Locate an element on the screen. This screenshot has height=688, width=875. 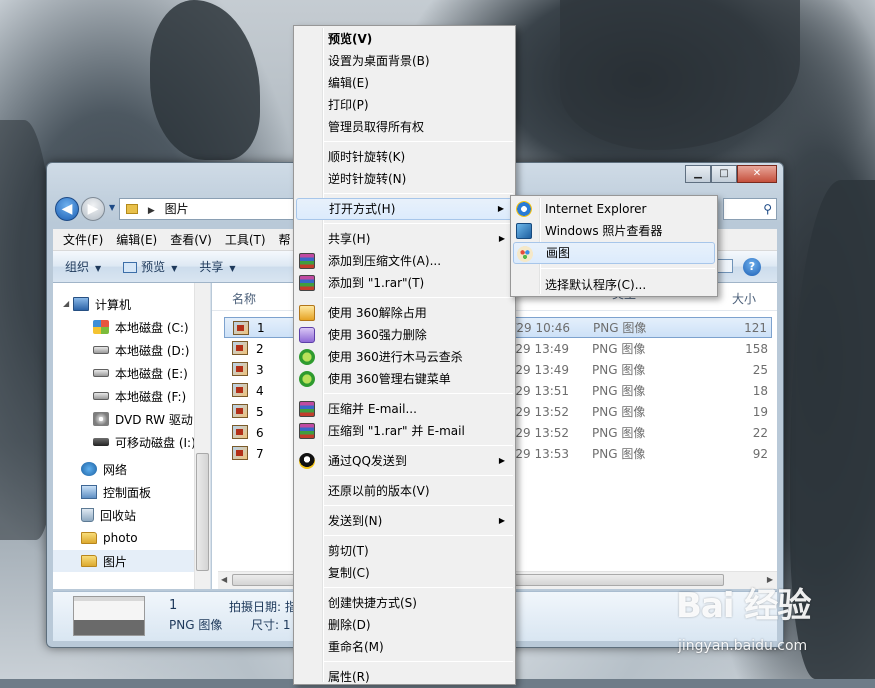
help-icon: ? is located at coordinates (752, 267).